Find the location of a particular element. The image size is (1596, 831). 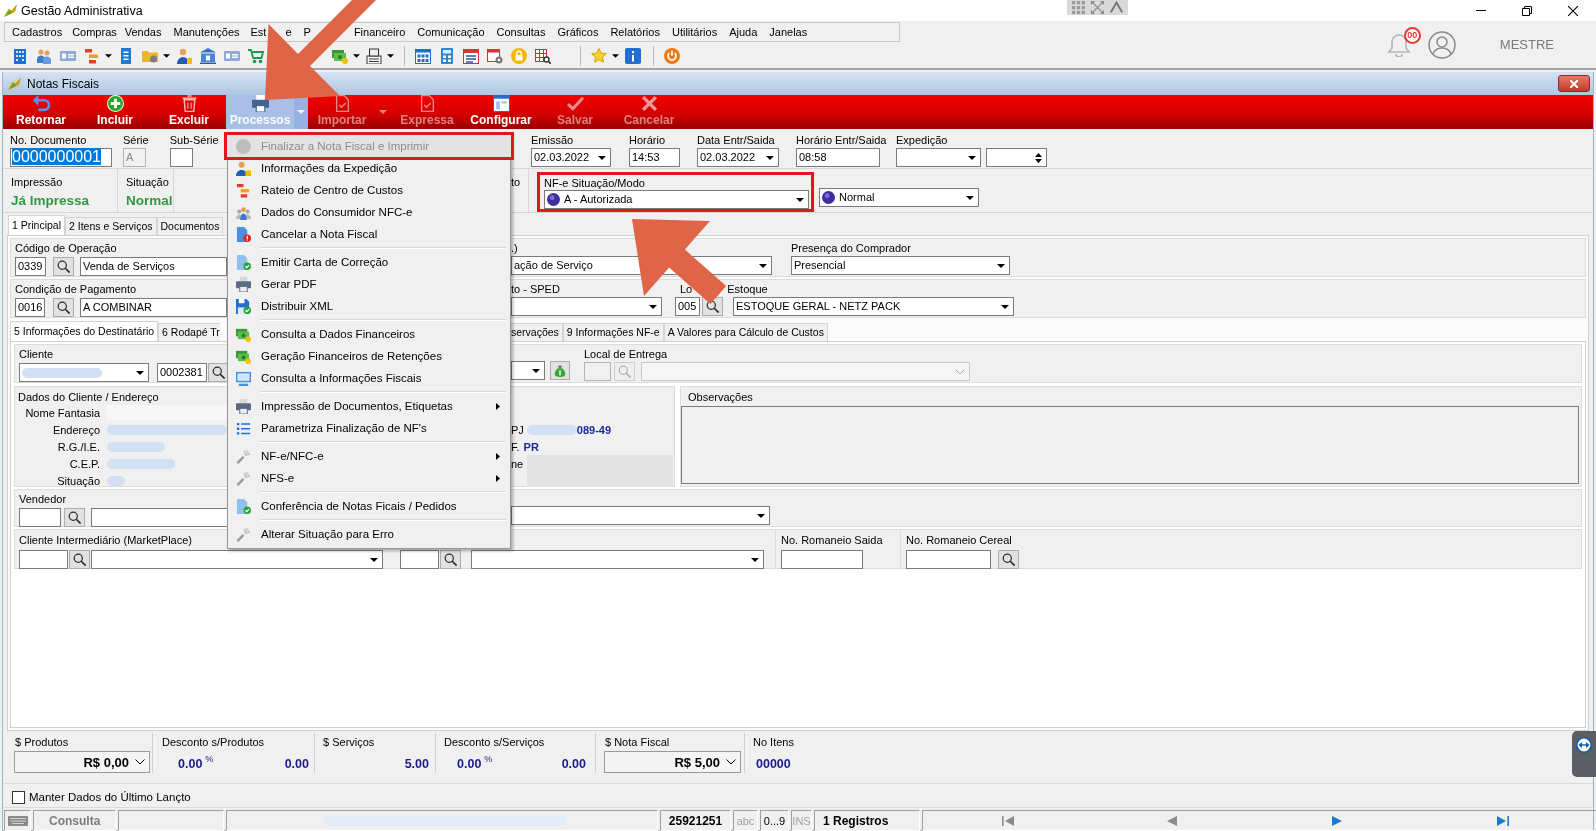

document-icon is located at coordinates (126, 56).